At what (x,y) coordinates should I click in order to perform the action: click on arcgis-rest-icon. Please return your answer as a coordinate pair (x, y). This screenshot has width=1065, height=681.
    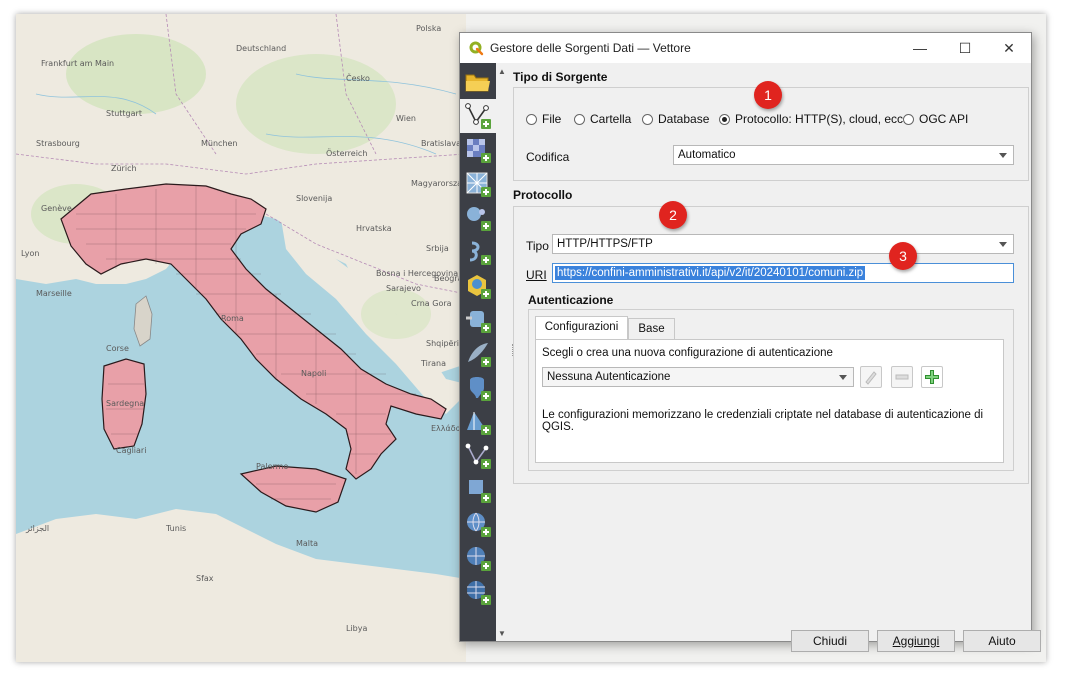
    Looking at the image, I should click on (479, 559).